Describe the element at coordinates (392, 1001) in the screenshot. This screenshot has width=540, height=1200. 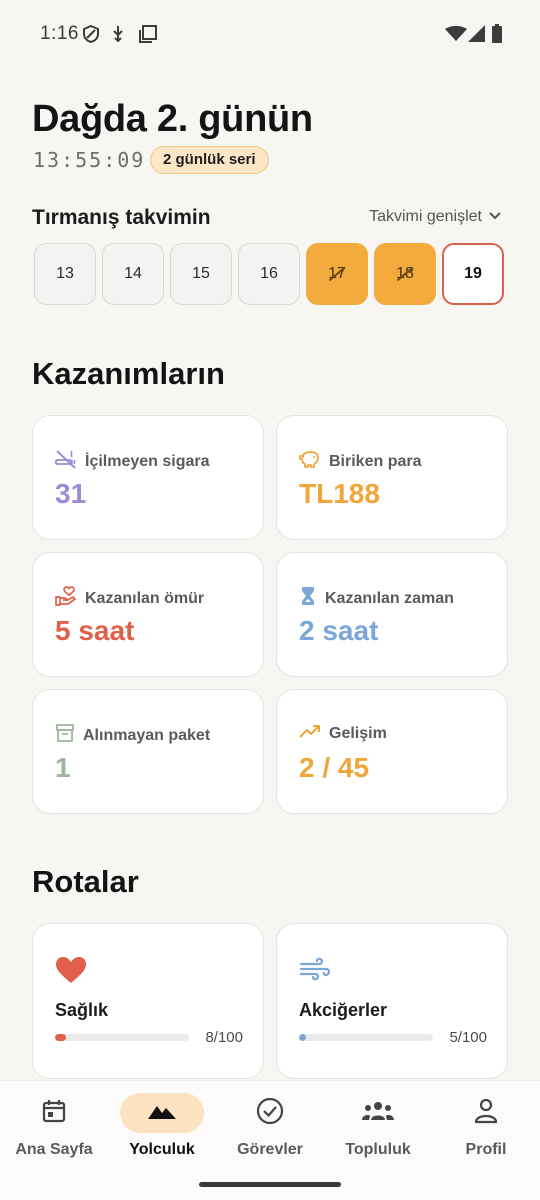
I see `route-card-lungs: Akciğerler 5/100` at that location.